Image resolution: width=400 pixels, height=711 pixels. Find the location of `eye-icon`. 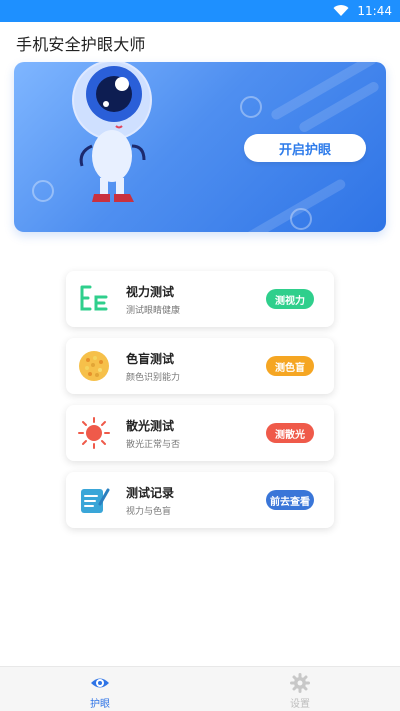

eye-icon is located at coordinates (100, 683).